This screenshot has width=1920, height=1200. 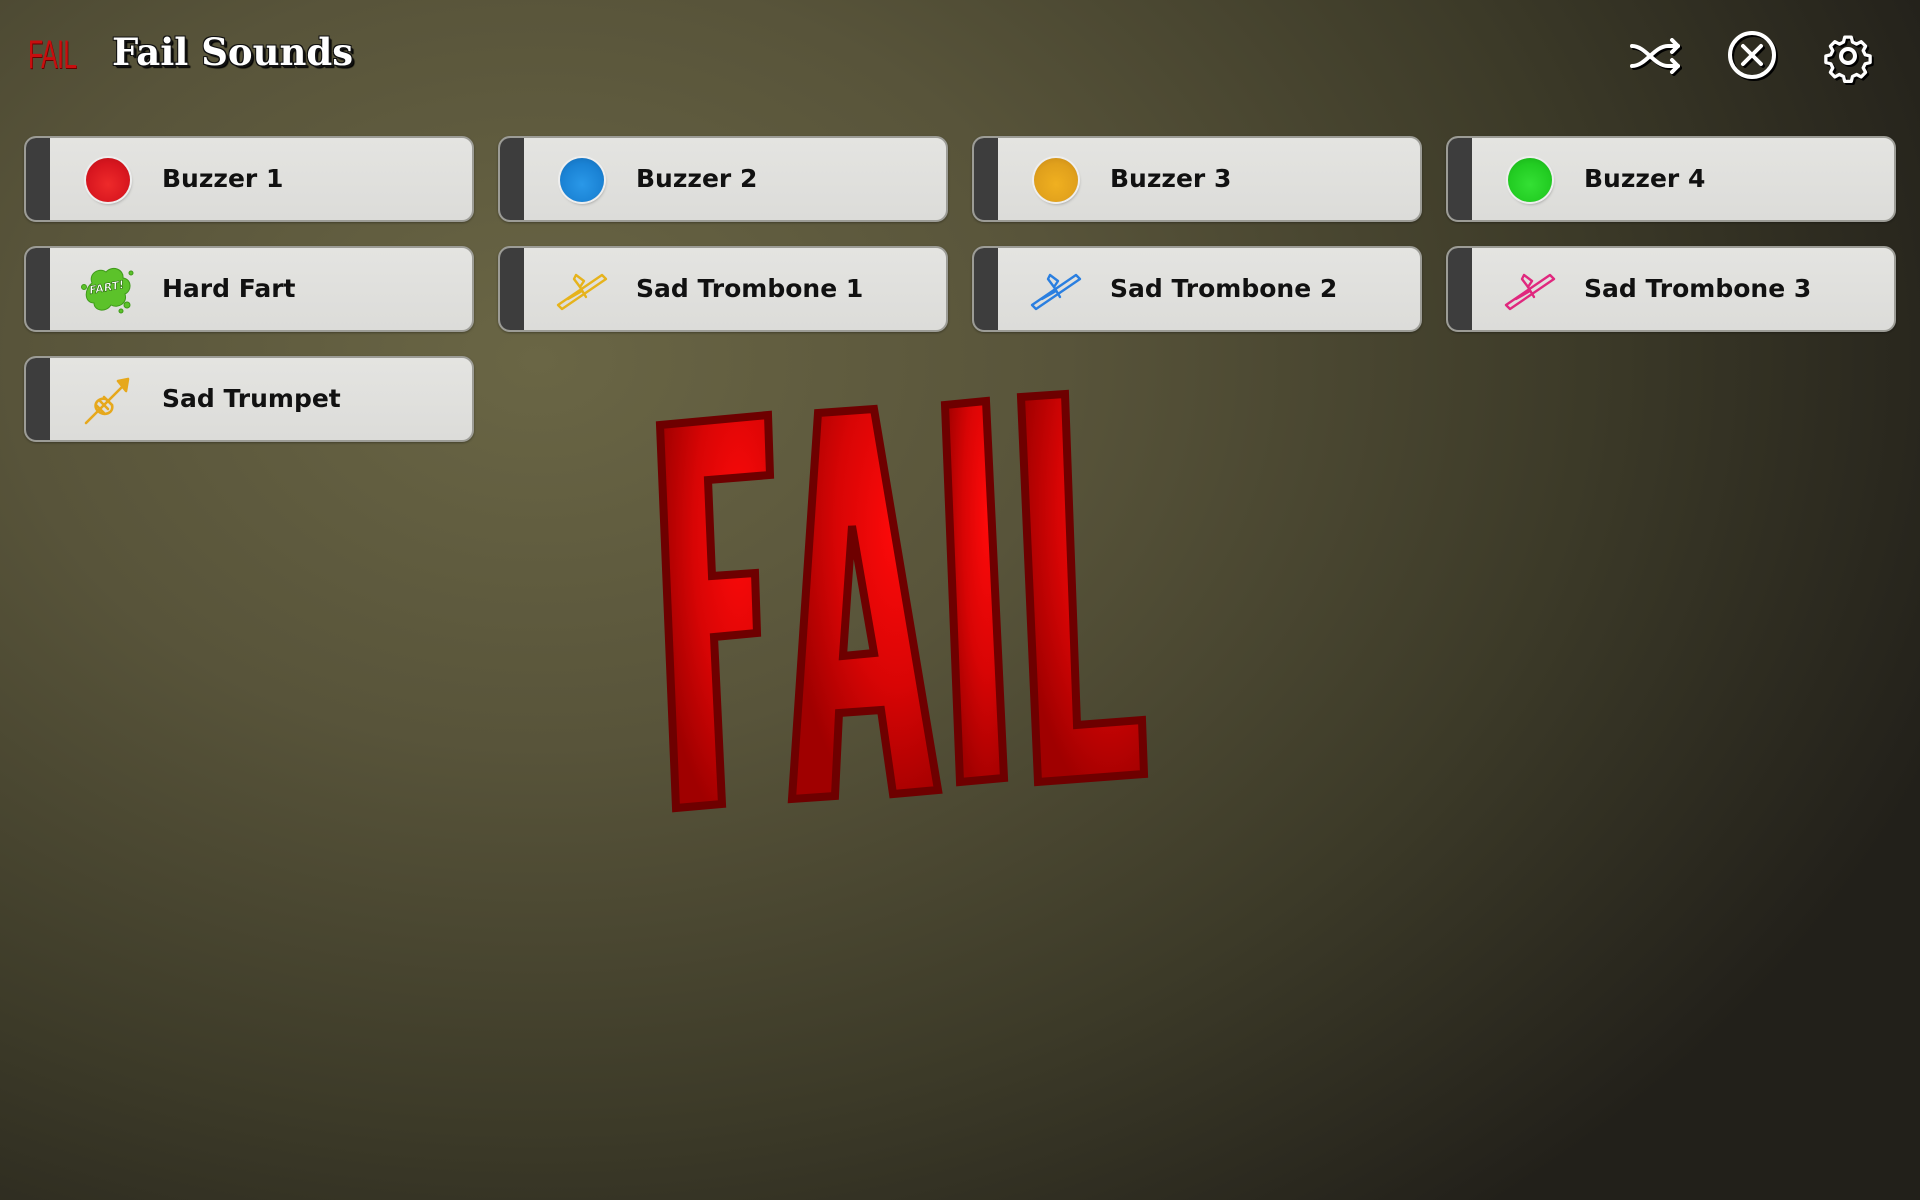 What do you see at coordinates (1224, 288) in the screenshot?
I see `sound-label: Sad Trombone 2` at bounding box center [1224, 288].